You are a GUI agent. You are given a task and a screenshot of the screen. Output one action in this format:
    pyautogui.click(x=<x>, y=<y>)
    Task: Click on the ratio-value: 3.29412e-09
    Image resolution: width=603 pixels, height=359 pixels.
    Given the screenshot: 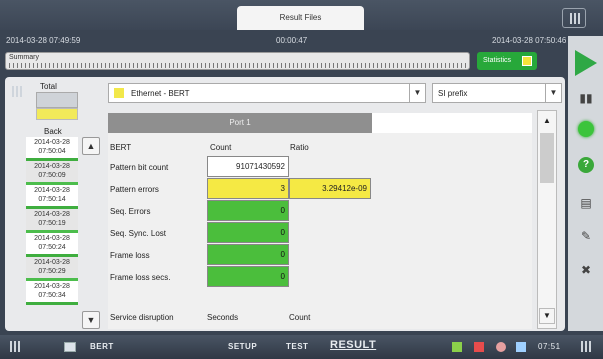 What is the action you would take?
    pyautogui.click(x=330, y=188)
    